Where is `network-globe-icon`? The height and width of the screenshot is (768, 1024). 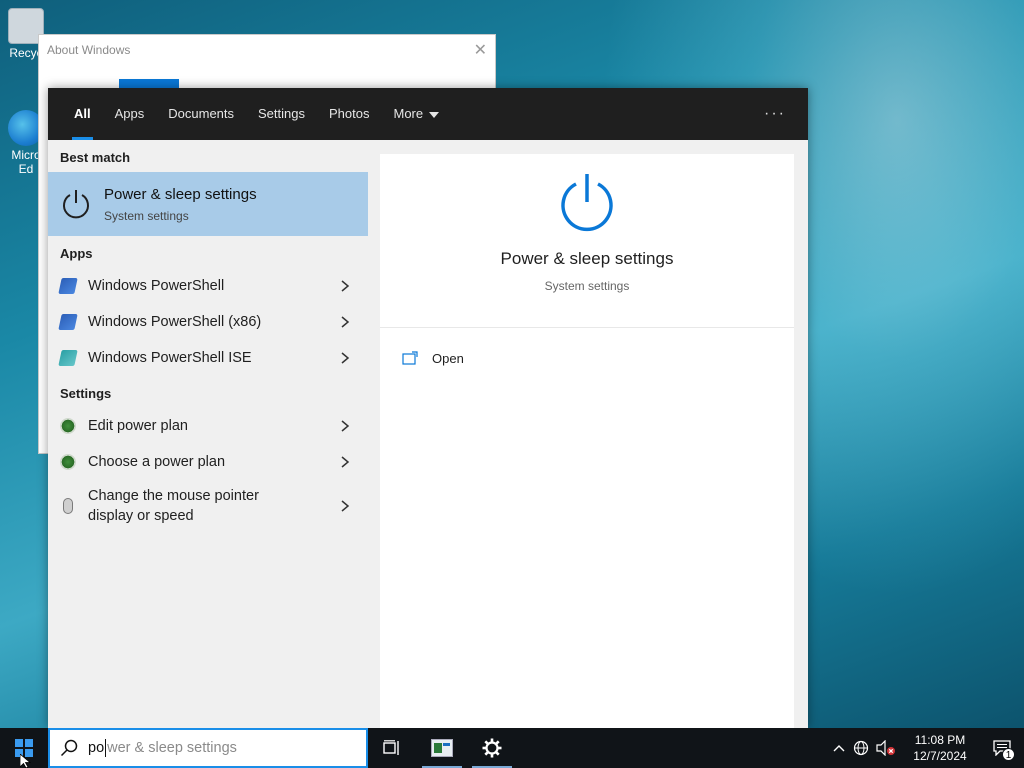 network-globe-icon is located at coordinates (861, 748).